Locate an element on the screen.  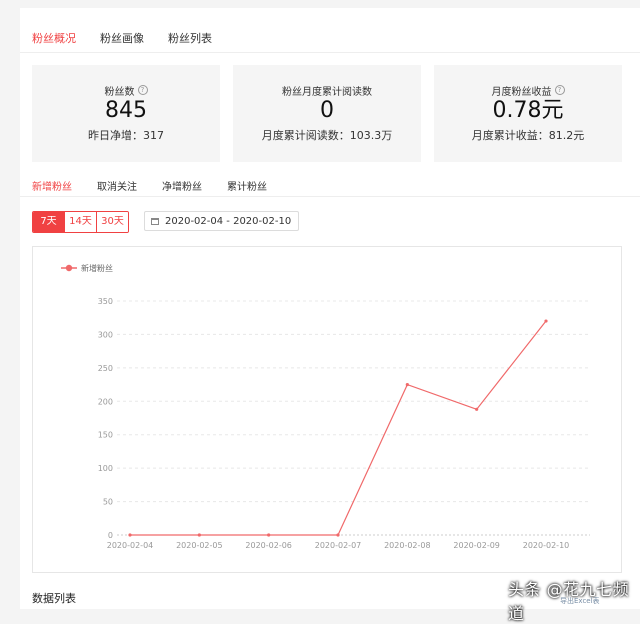
sub-tabs: 新增粉丝 取消关注 净增粉丝 累计粉丝 is located at coordinates (149, 185).